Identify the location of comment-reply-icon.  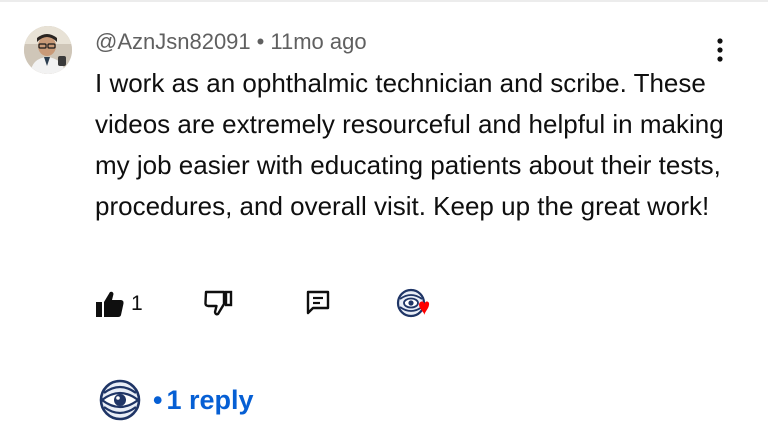
(318, 302).